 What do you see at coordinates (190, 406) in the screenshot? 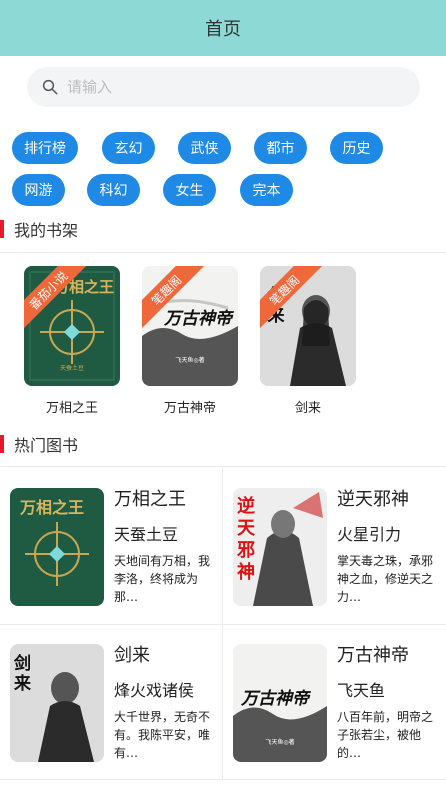
I see `book-name: 万古神帝` at bounding box center [190, 406].